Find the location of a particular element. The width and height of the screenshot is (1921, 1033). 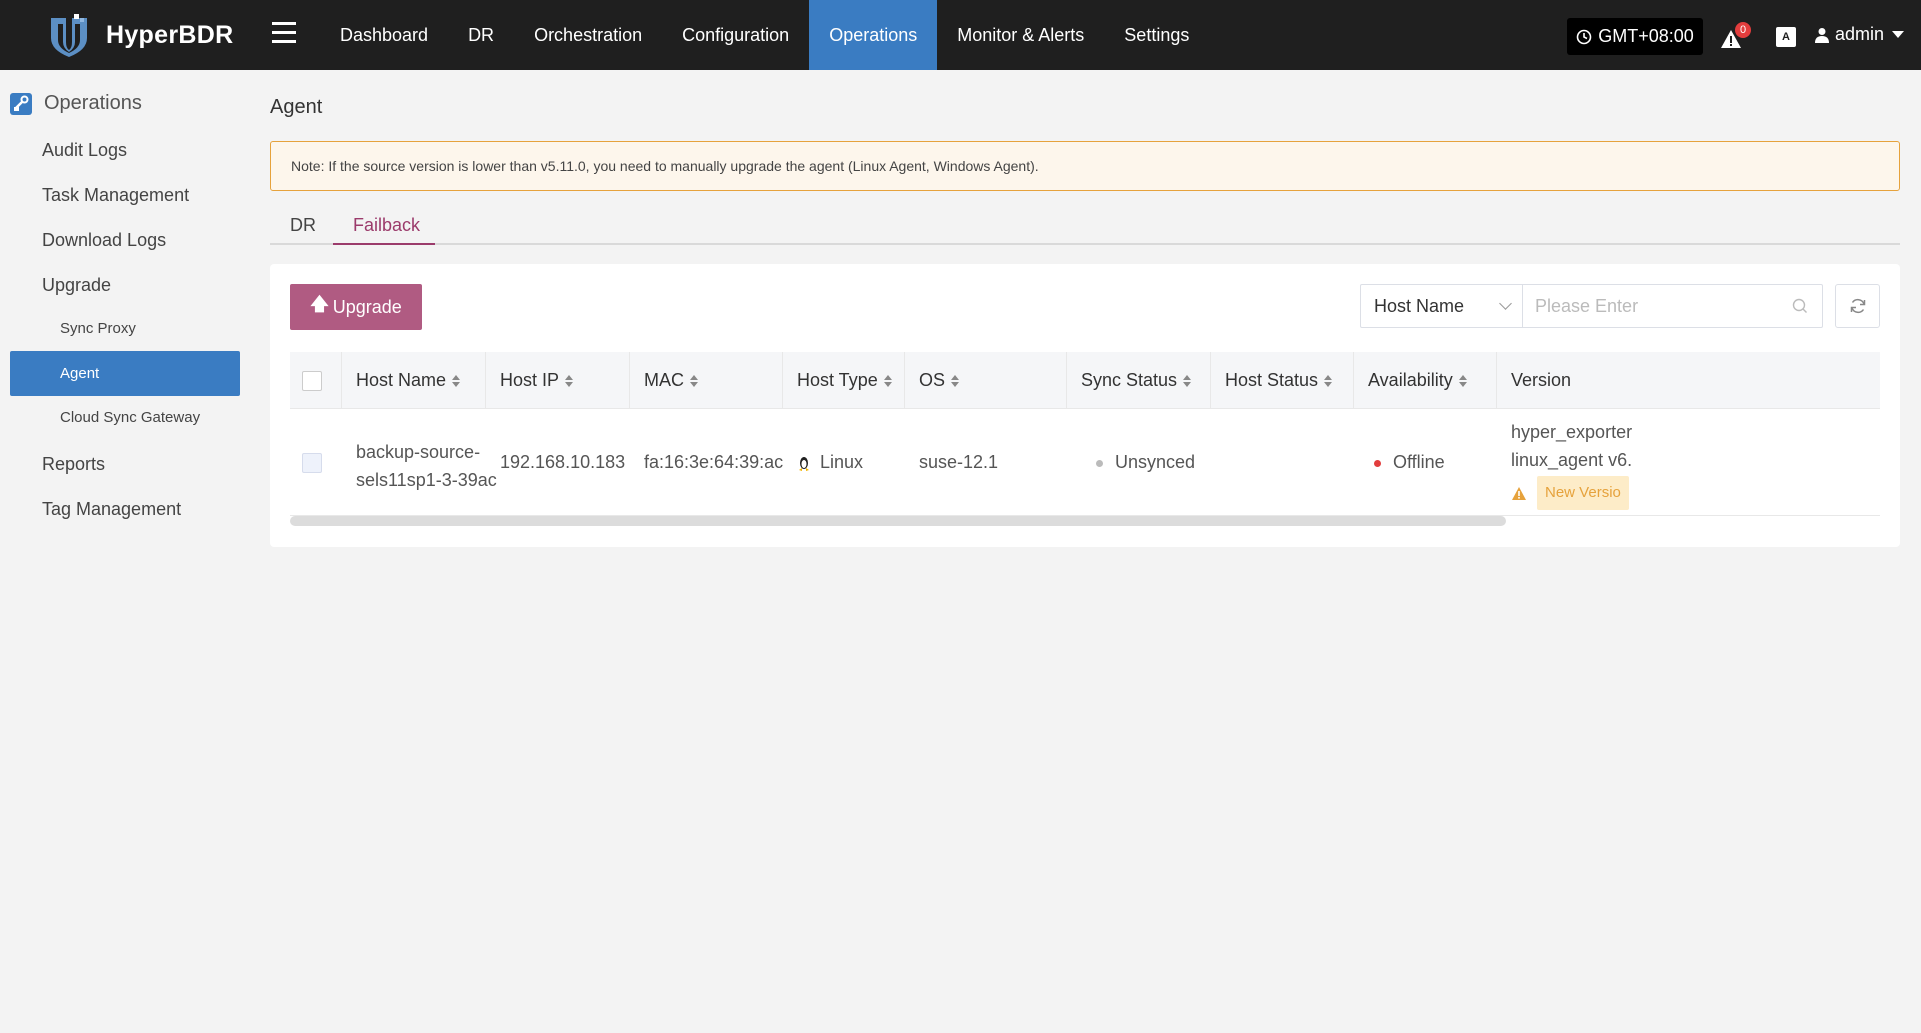

sidebar-item-audit-logs: Audit Logs is located at coordinates (84, 150).